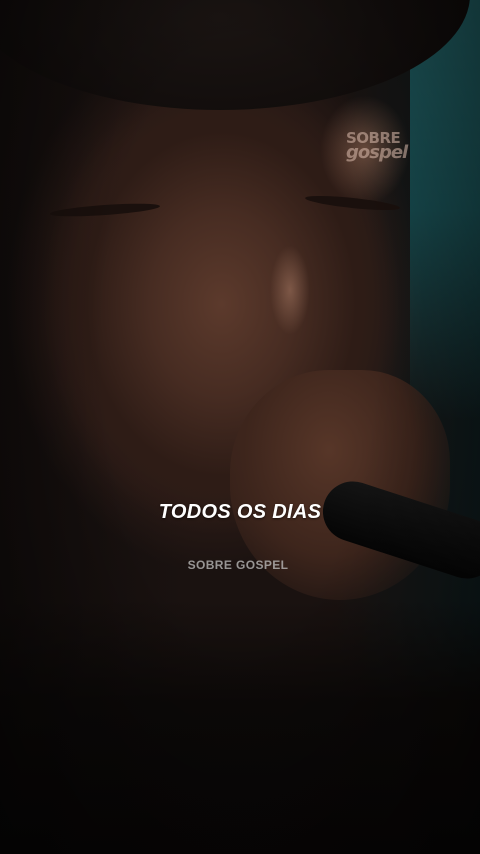  I want to click on channel-watermark-logo: SOBRE gospel, so click(386, 147).